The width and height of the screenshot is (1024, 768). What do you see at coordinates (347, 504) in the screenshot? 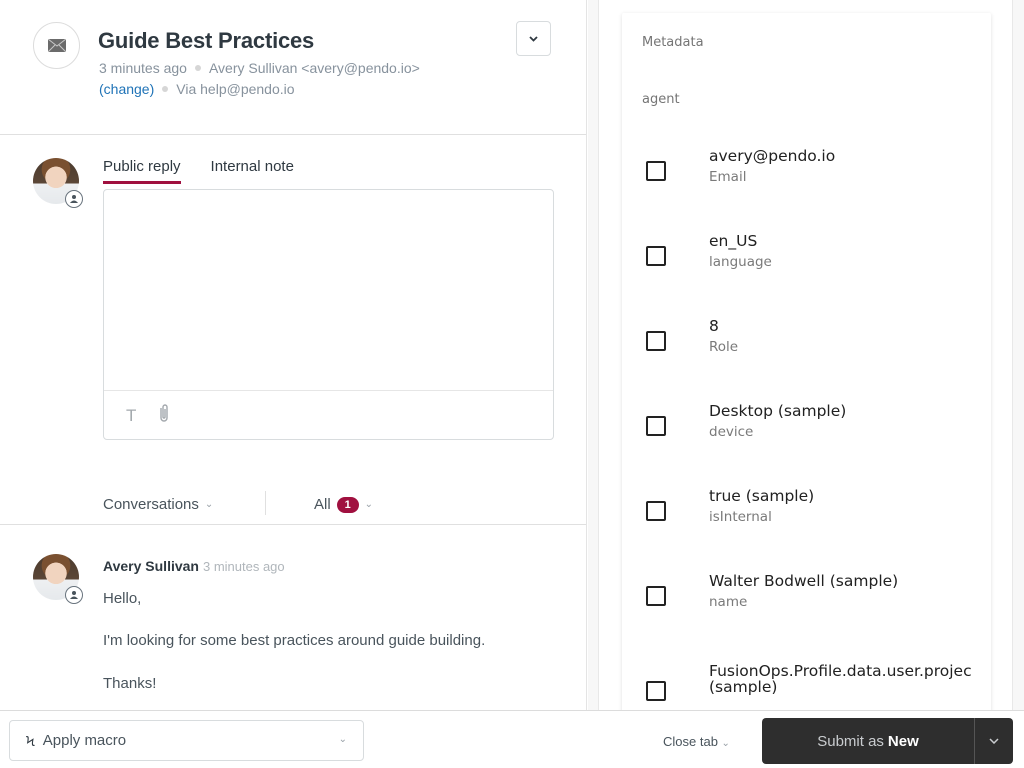
I see `count-badge: 1` at bounding box center [347, 504].